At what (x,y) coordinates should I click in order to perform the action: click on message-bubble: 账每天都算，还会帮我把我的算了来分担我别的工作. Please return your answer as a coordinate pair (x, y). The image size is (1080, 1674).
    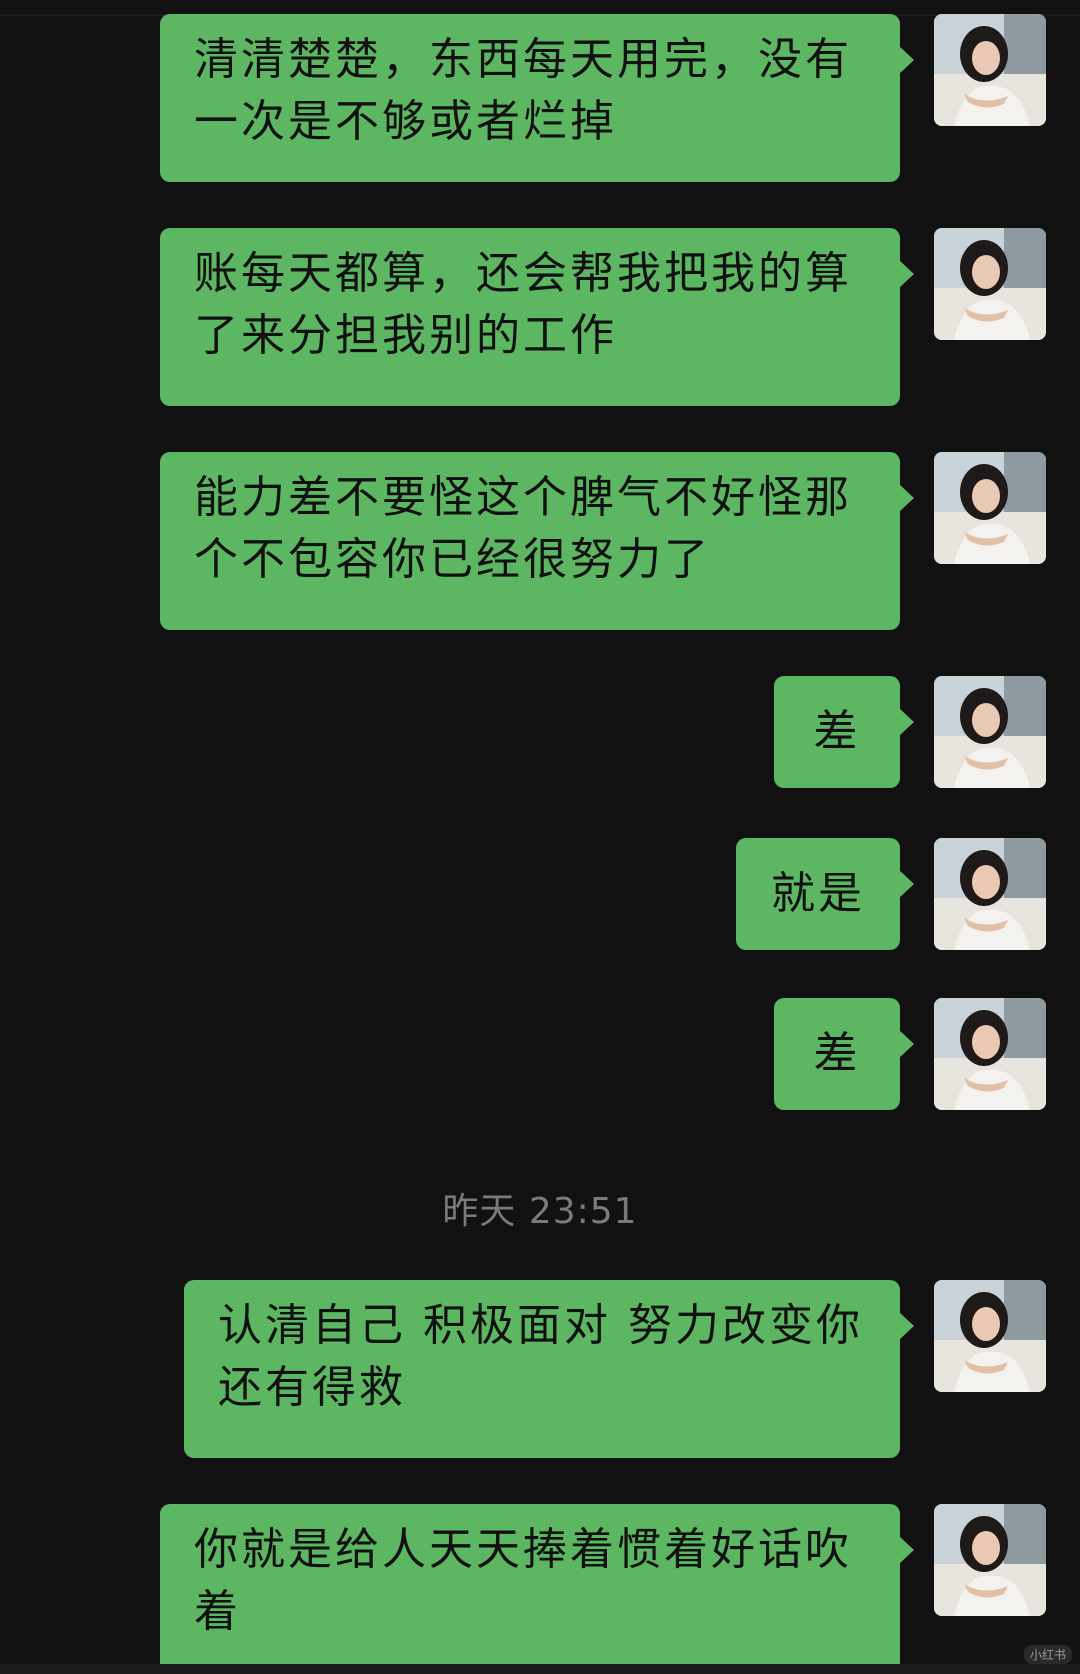
    Looking at the image, I should click on (537, 317).